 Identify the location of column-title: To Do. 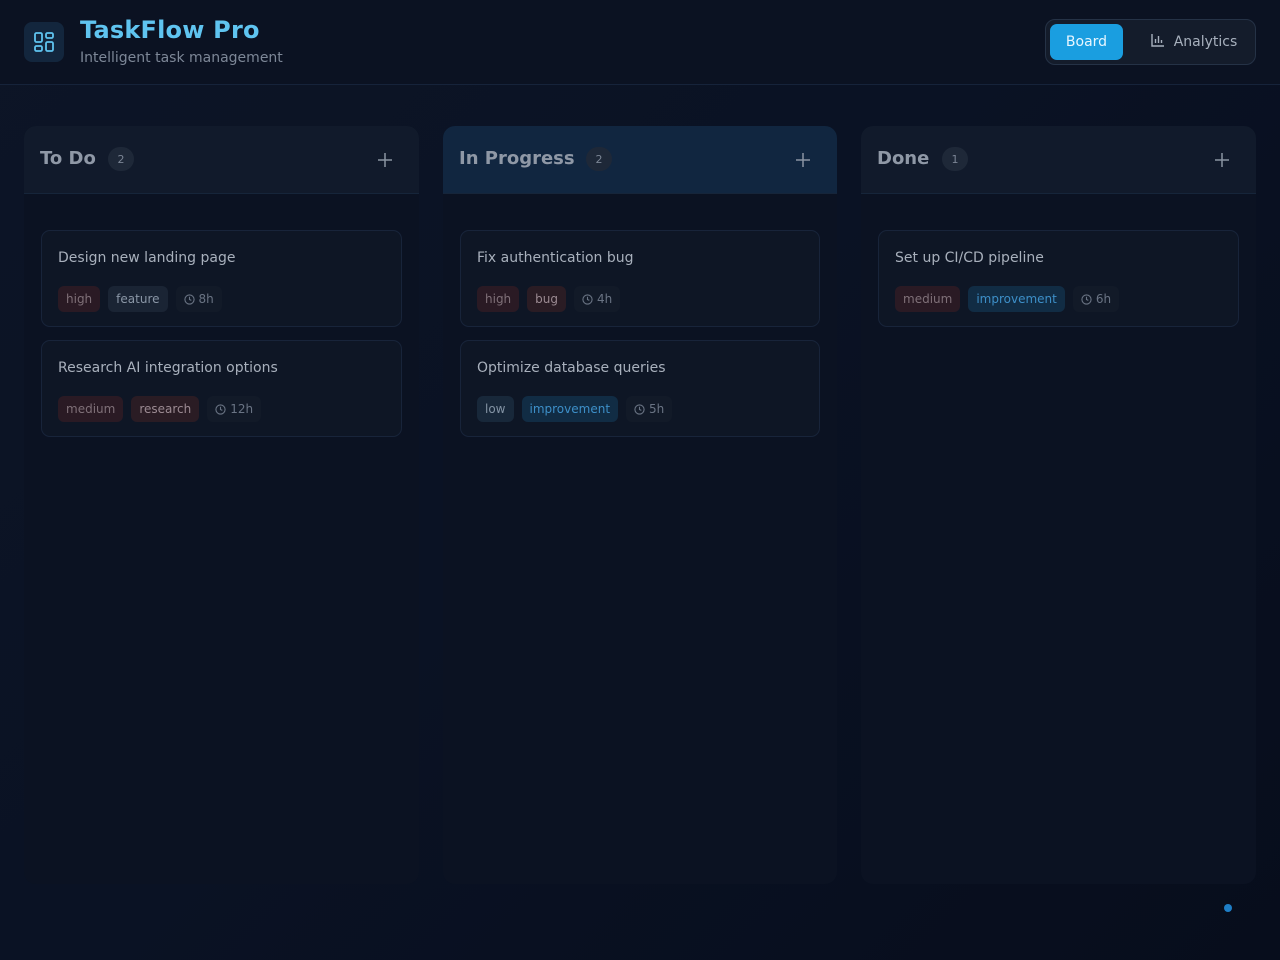
(68, 158).